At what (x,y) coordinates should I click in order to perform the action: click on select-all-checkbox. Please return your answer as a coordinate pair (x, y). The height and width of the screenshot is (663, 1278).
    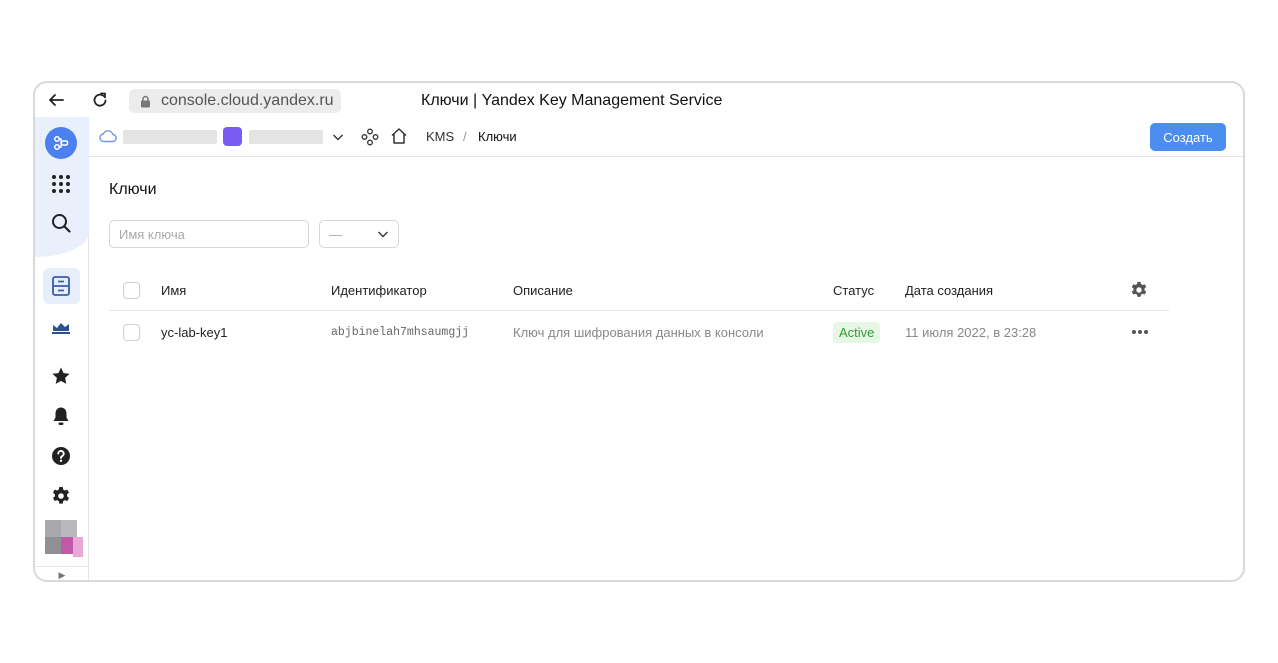
    Looking at the image, I should click on (131, 290).